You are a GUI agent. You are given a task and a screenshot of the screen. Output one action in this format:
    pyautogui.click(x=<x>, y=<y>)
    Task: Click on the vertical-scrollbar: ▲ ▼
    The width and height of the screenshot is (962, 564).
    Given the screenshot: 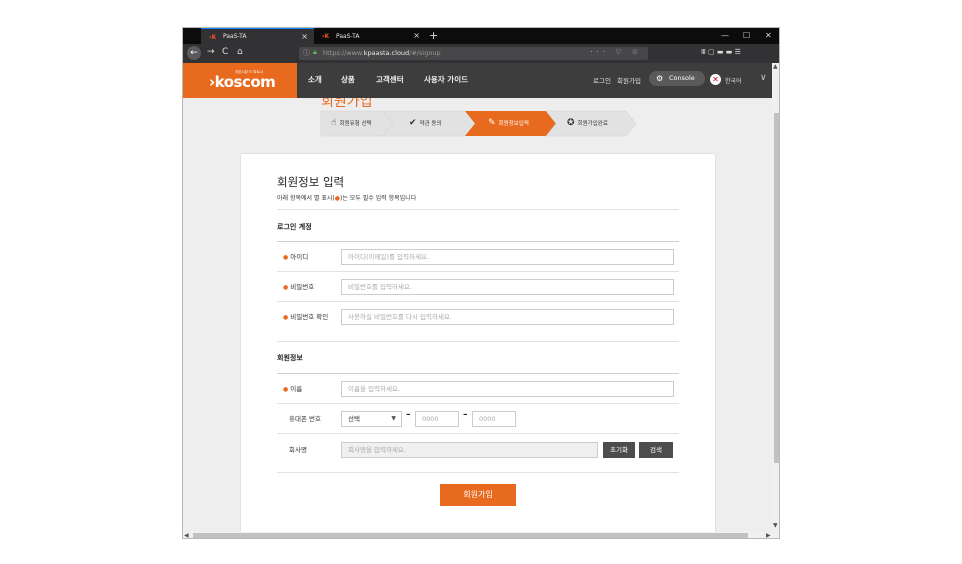 What is the action you would take?
    pyautogui.click(x=775, y=297)
    